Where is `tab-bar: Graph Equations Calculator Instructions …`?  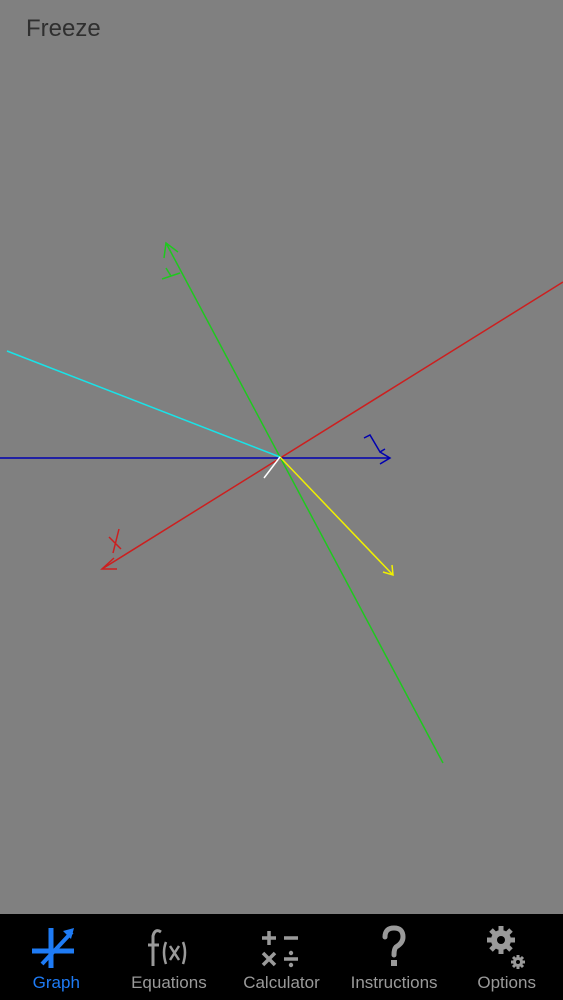 tab-bar: Graph Equations Calculator Instructions … is located at coordinates (281, 957).